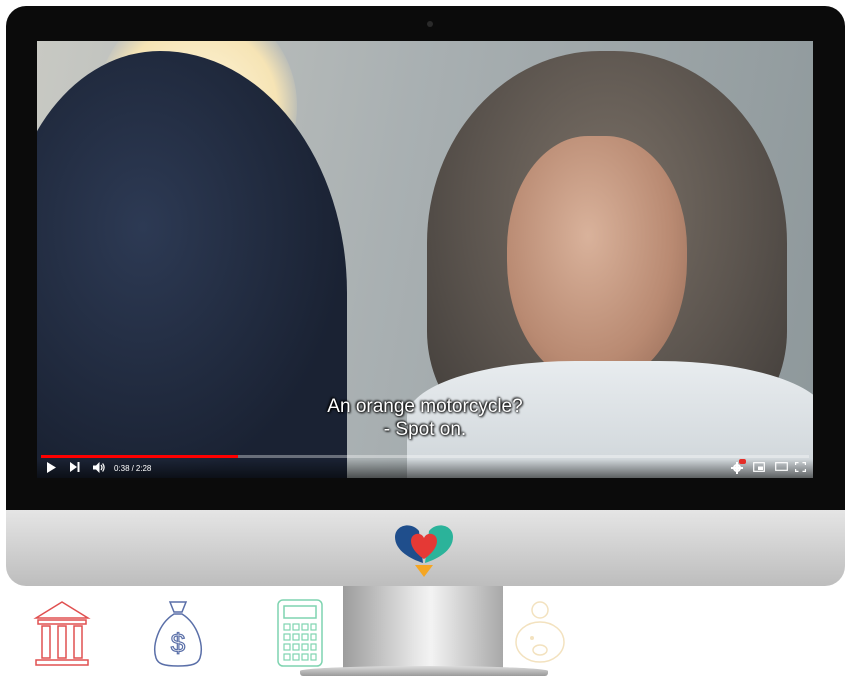  What do you see at coordinates (51, 469) in the screenshot?
I see `play-icon` at bounding box center [51, 469].